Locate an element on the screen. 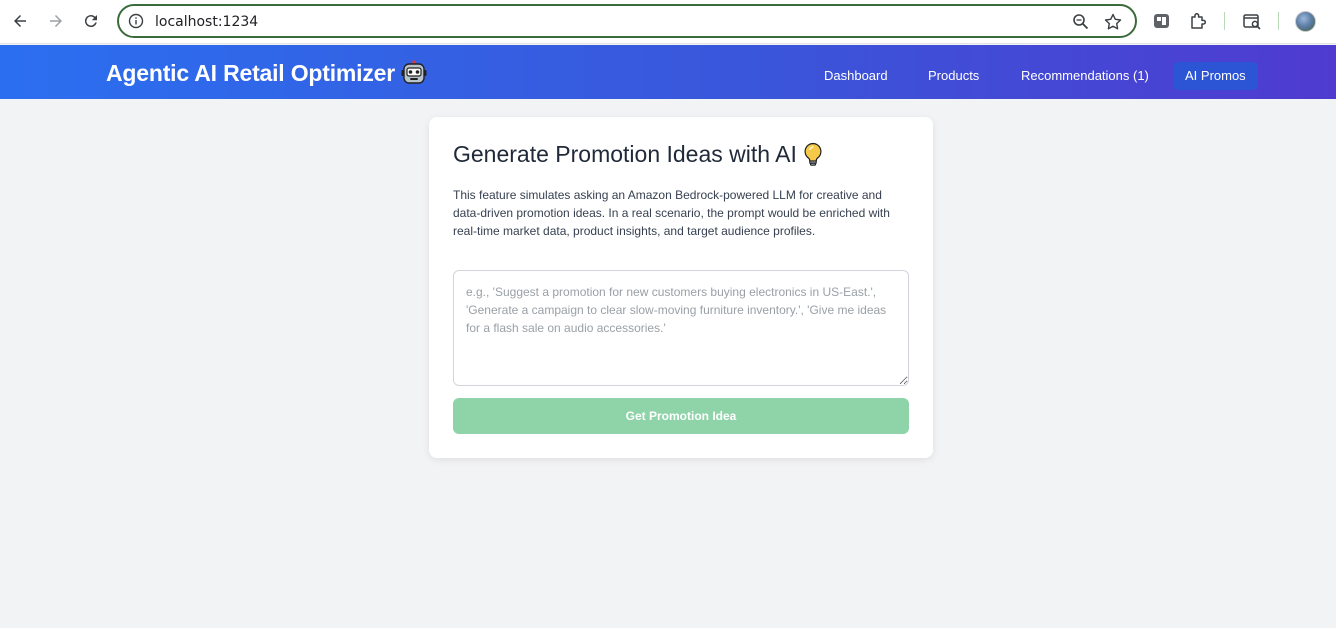  address-bar: localhost:1234 is located at coordinates (627, 21).